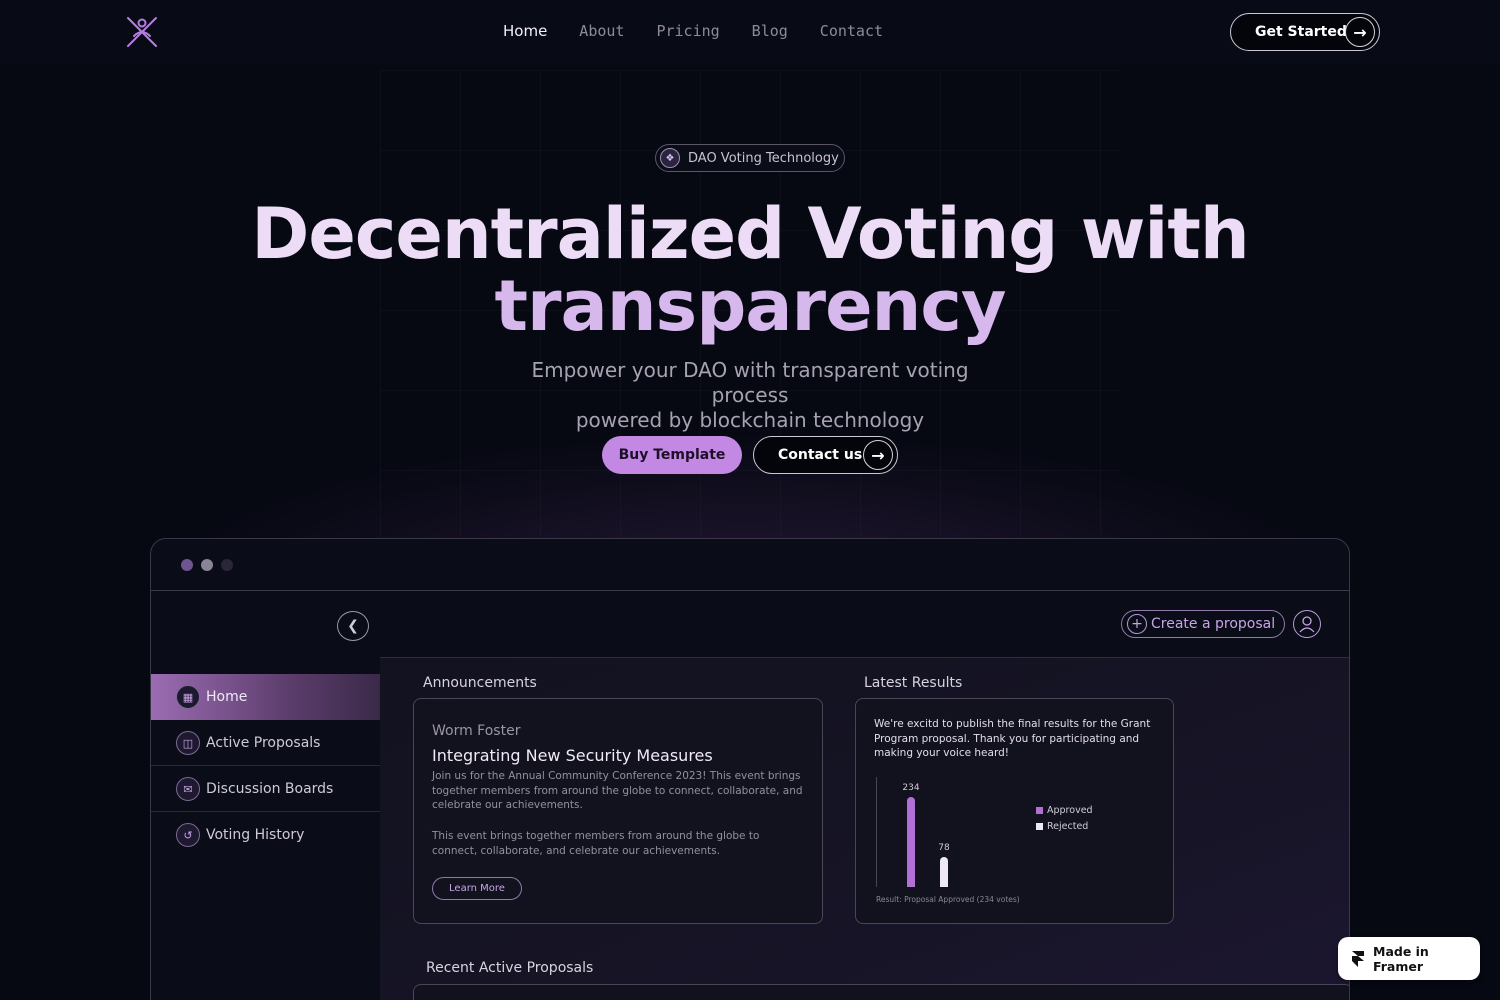 This screenshot has width=1500, height=1000. I want to click on chart-bar-approved, so click(911, 842).